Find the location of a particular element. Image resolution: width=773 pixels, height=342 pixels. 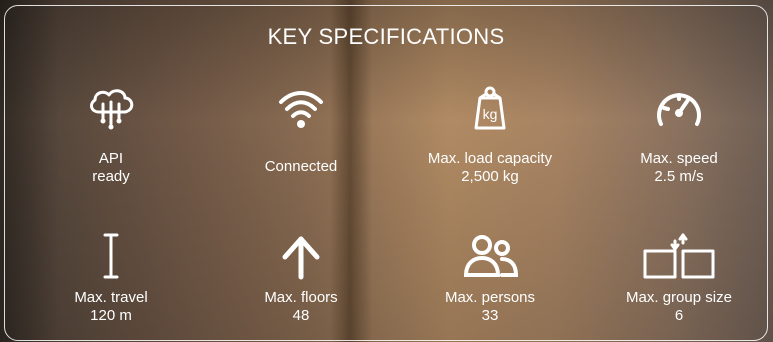

spec-group-size: Max. group size 6 is located at coordinates (679, 278).